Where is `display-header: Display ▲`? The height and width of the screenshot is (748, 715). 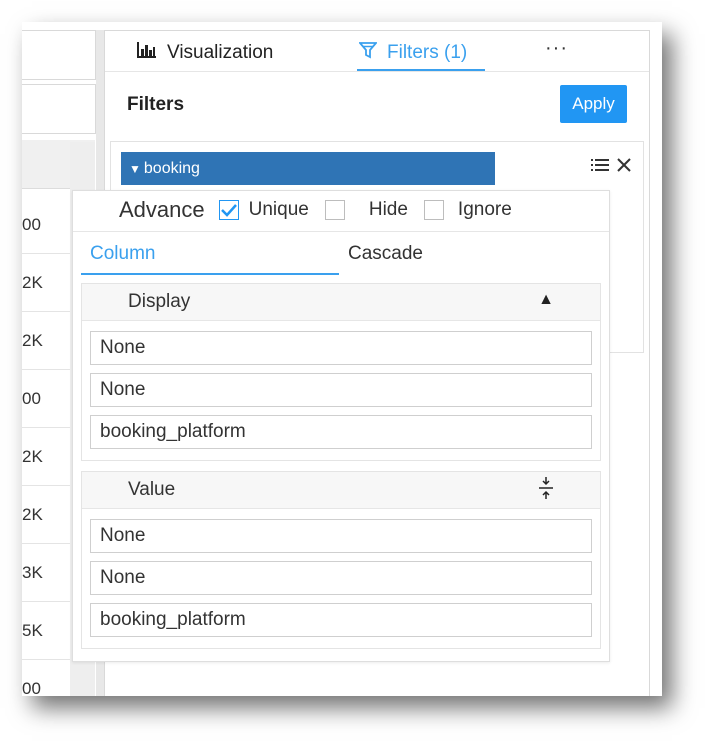 display-header: Display ▲ is located at coordinates (341, 302).